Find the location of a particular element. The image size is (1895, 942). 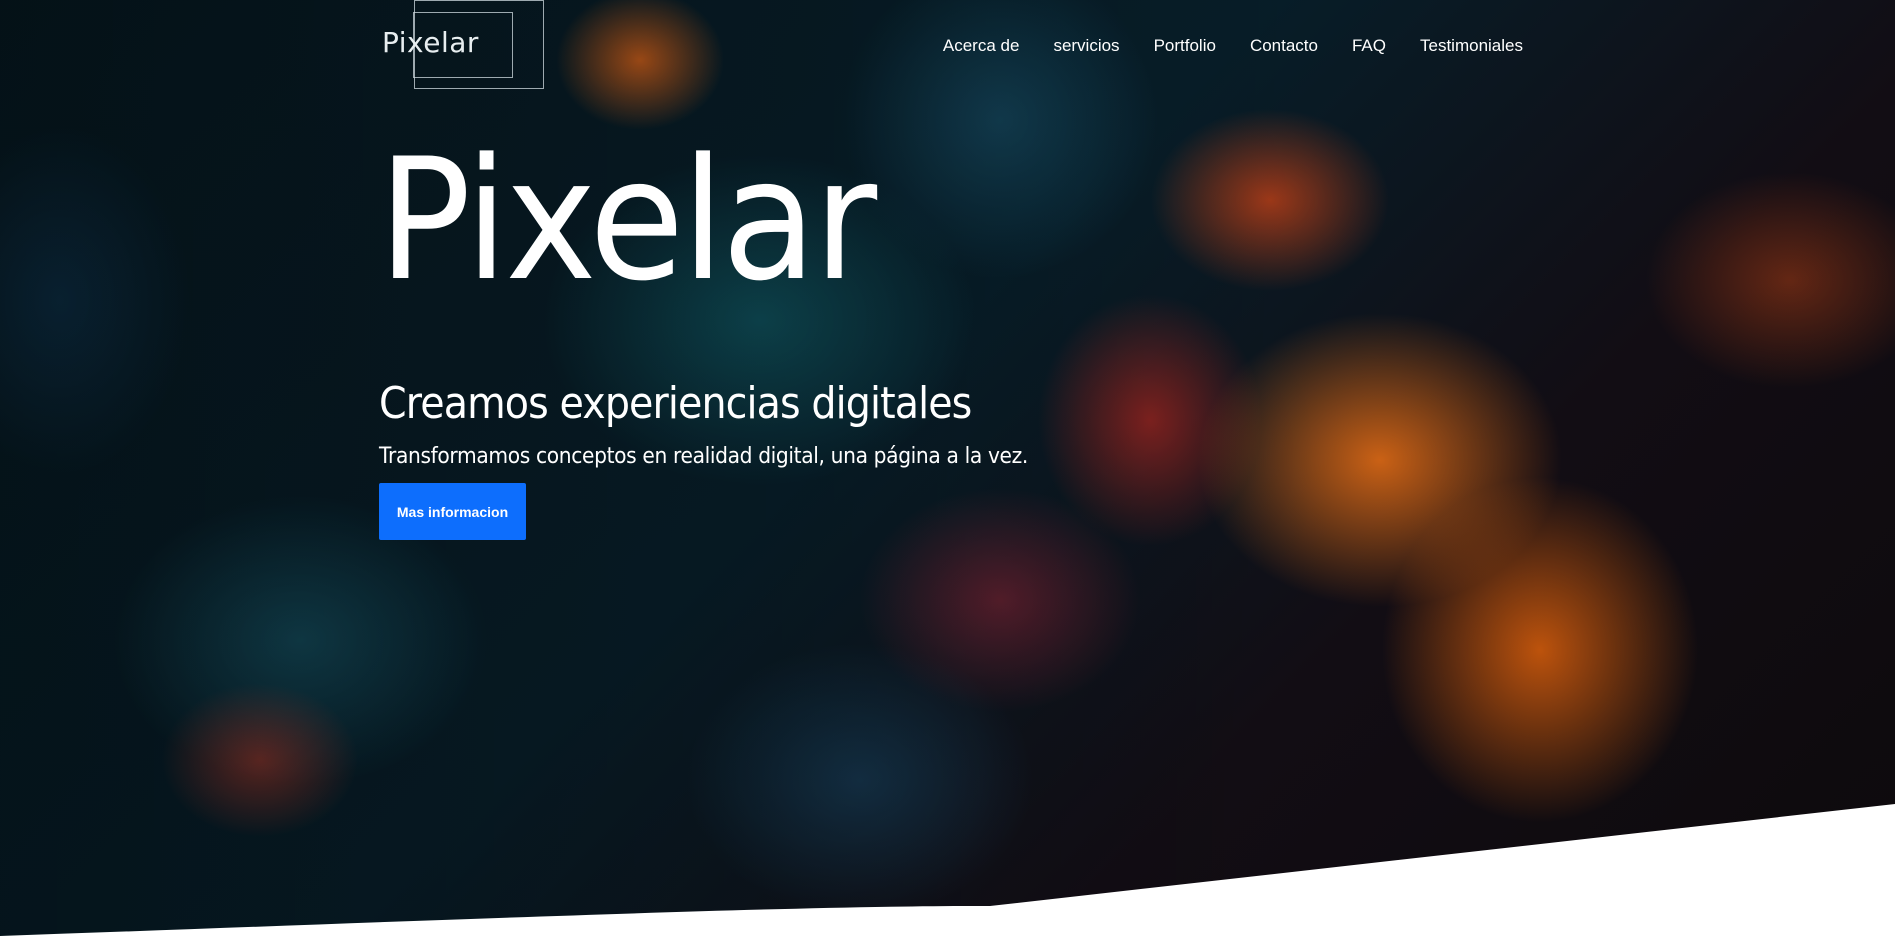

hero-title: Pixelar is located at coordinates (627, 220).